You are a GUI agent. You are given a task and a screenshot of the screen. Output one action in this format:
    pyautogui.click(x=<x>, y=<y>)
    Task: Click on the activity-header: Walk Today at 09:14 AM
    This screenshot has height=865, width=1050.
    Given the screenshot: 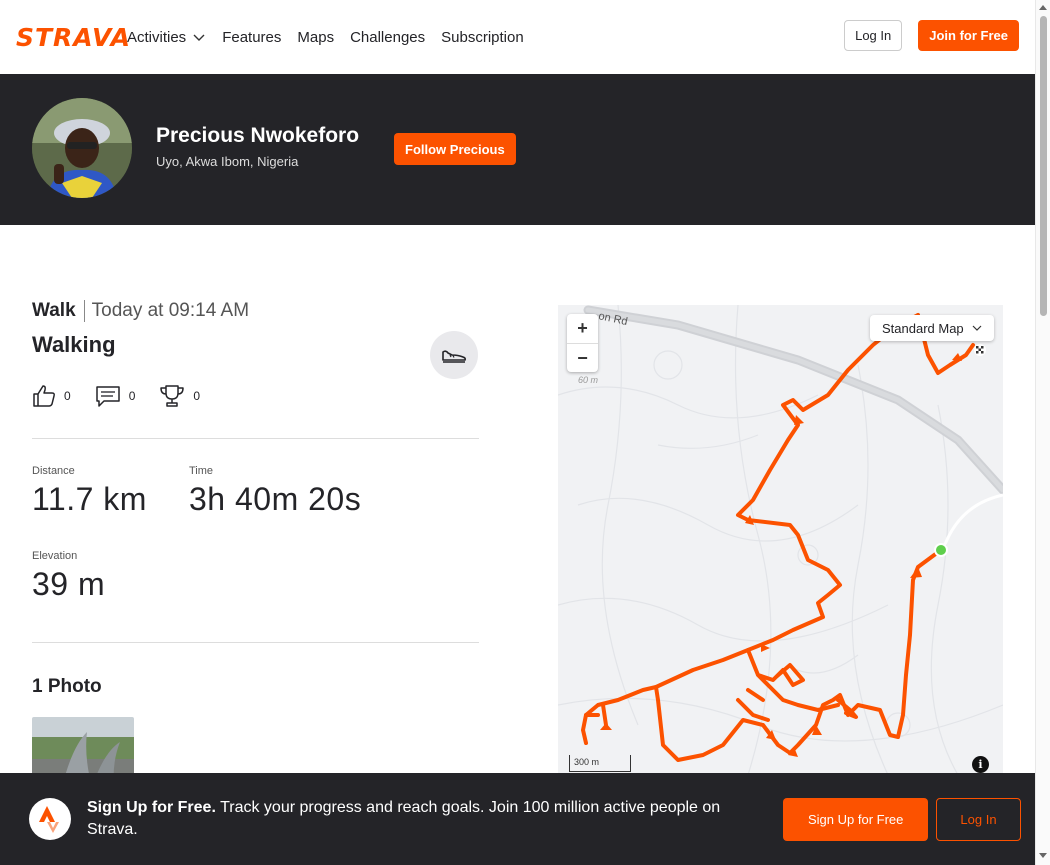 What is the action you would take?
    pyautogui.click(x=140, y=311)
    